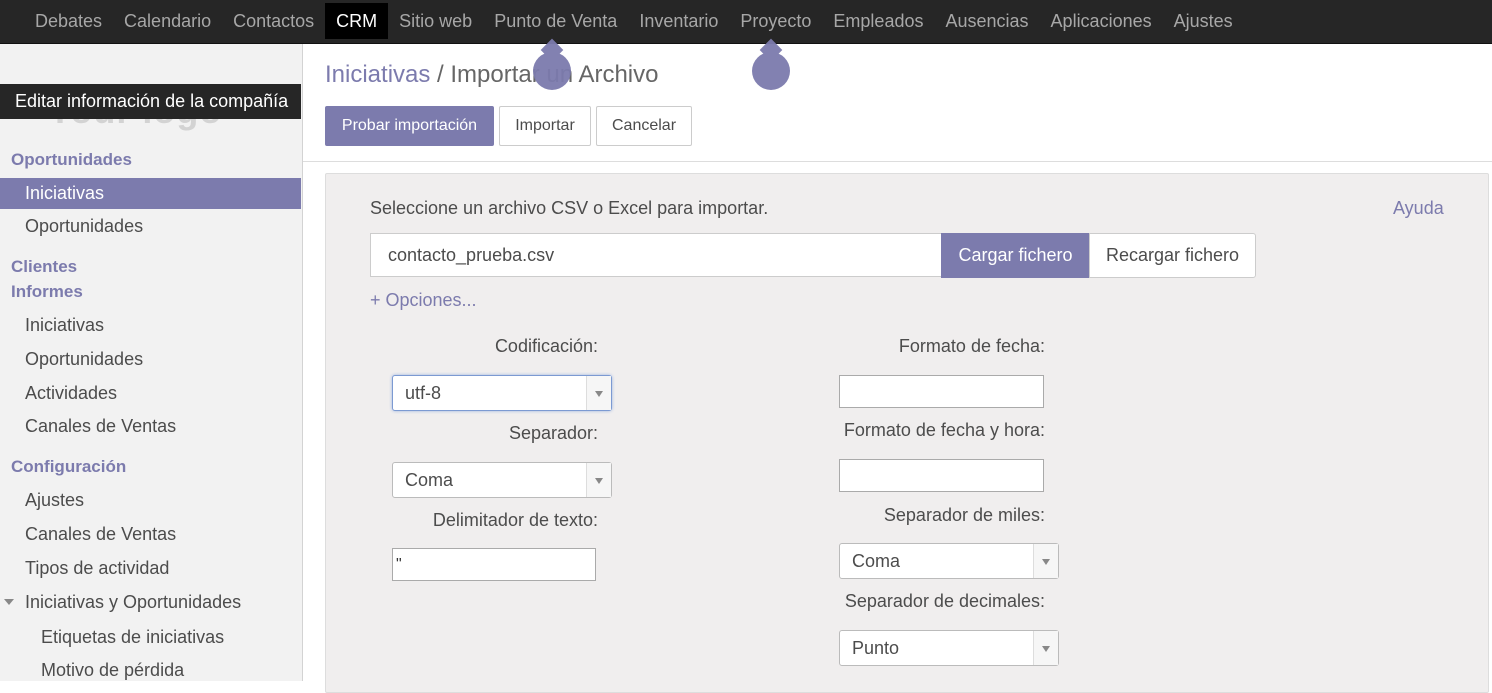 This screenshot has width=1492, height=693. What do you see at coordinates (47, 292) in the screenshot?
I see `section-informes: Informes` at bounding box center [47, 292].